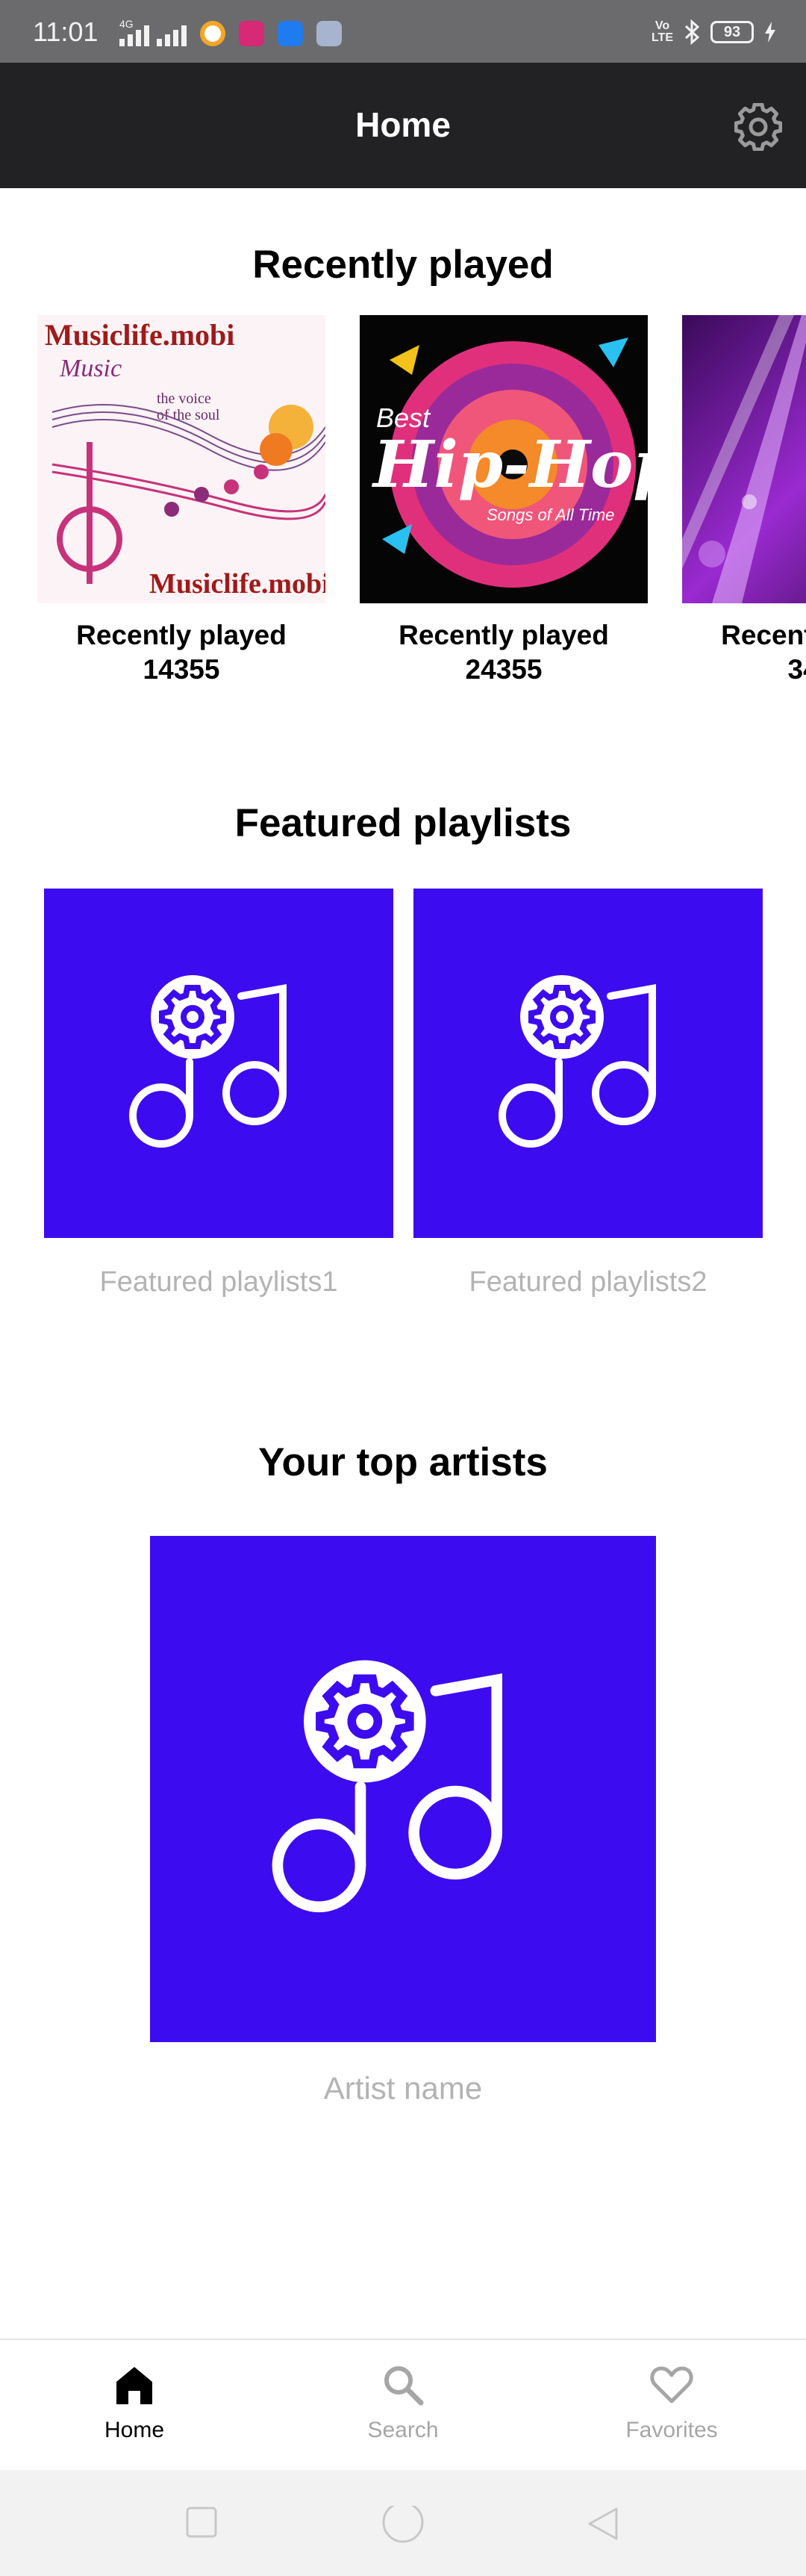 Image resolution: width=806 pixels, height=2576 pixels. I want to click on top-artist-label-1: Artist name, so click(403, 2088).